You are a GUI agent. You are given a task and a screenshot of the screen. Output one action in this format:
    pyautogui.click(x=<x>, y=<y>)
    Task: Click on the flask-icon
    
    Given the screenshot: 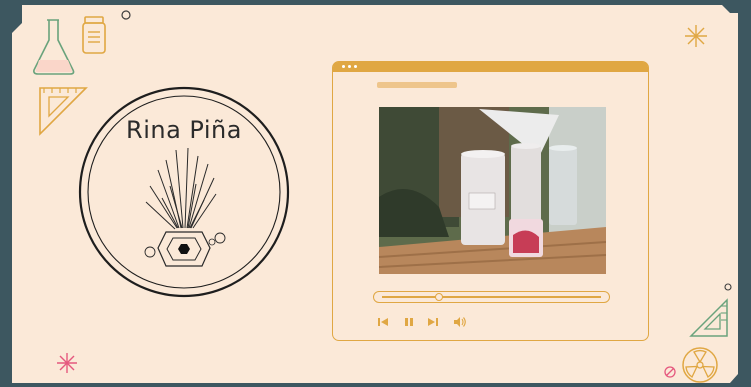 What is the action you would take?
    pyautogui.click(x=54, y=47)
    